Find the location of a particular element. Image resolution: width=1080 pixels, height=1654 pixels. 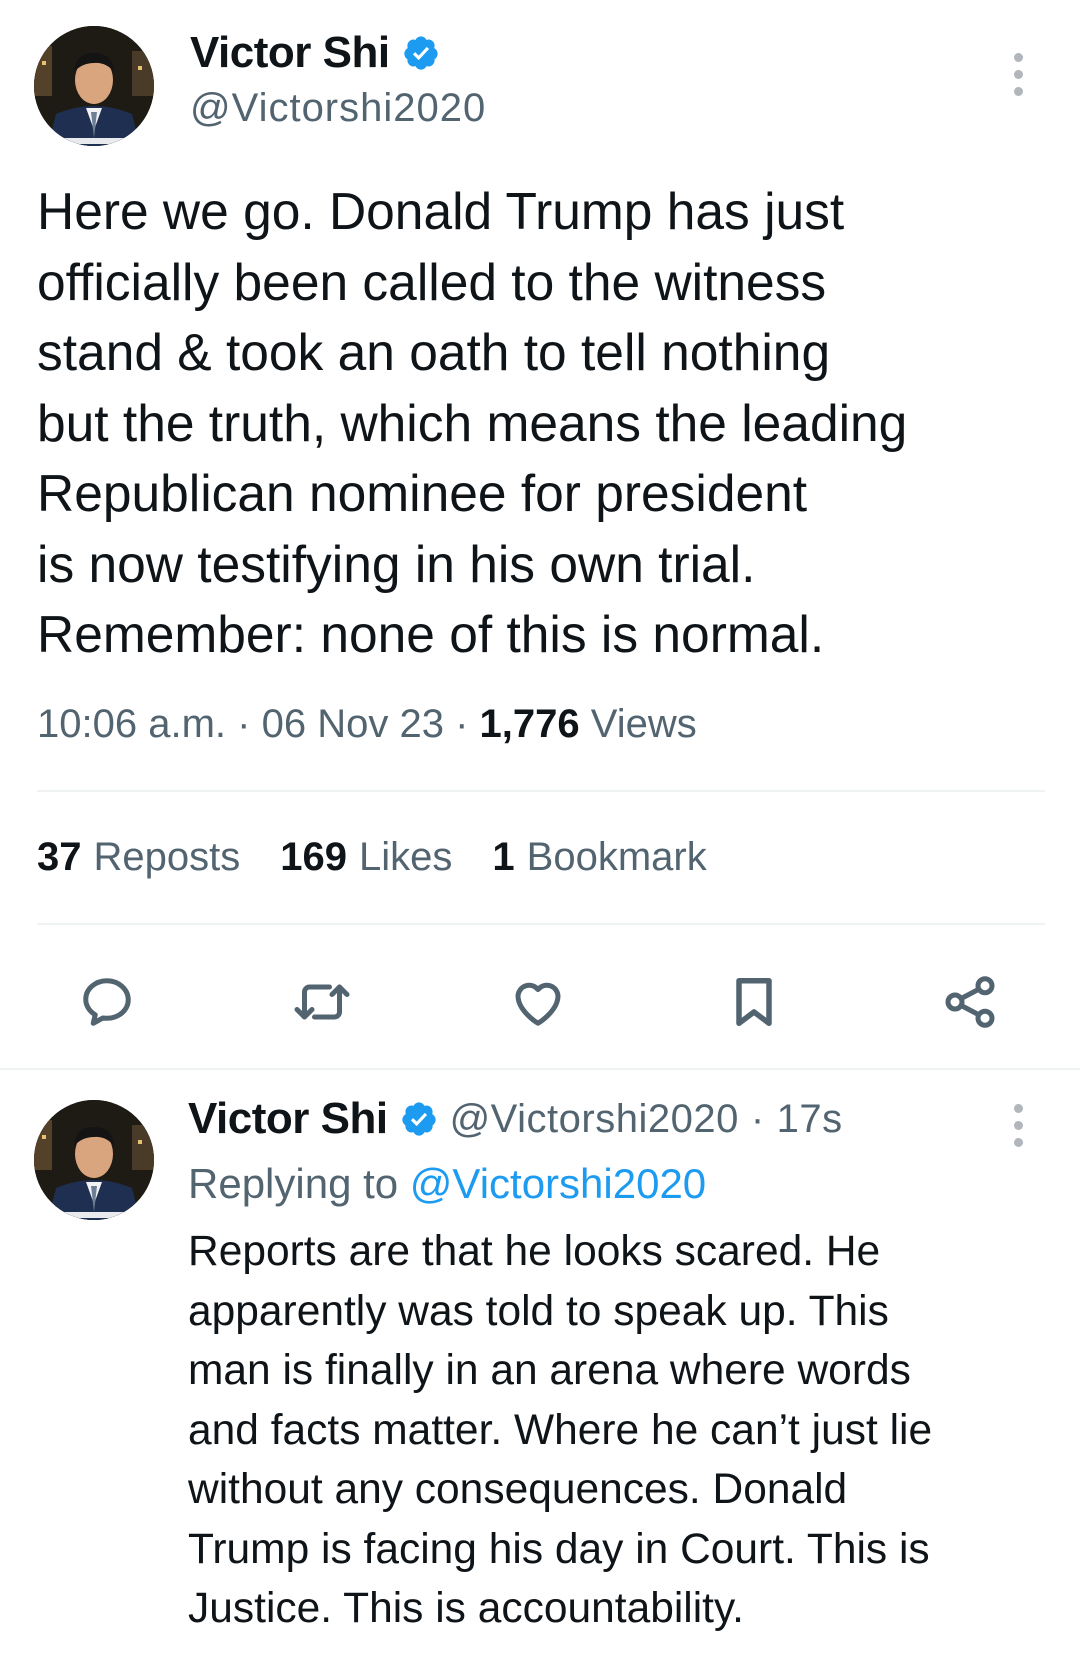

engagement-stats: 37 Reposts 169 Likes 1 Bookmark is located at coordinates (372, 857).